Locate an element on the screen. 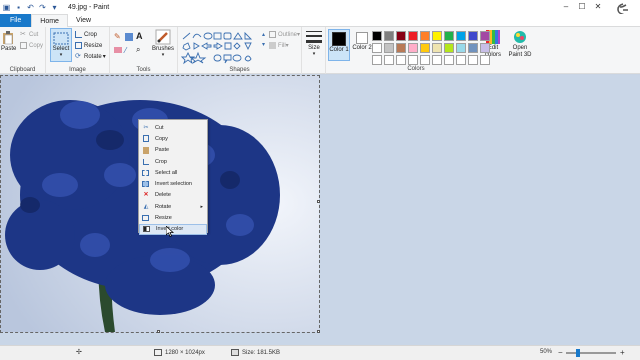 The width and height of the screenshot is (640, 360). select-button: Select ▾ is located at coordinates (61, 45).